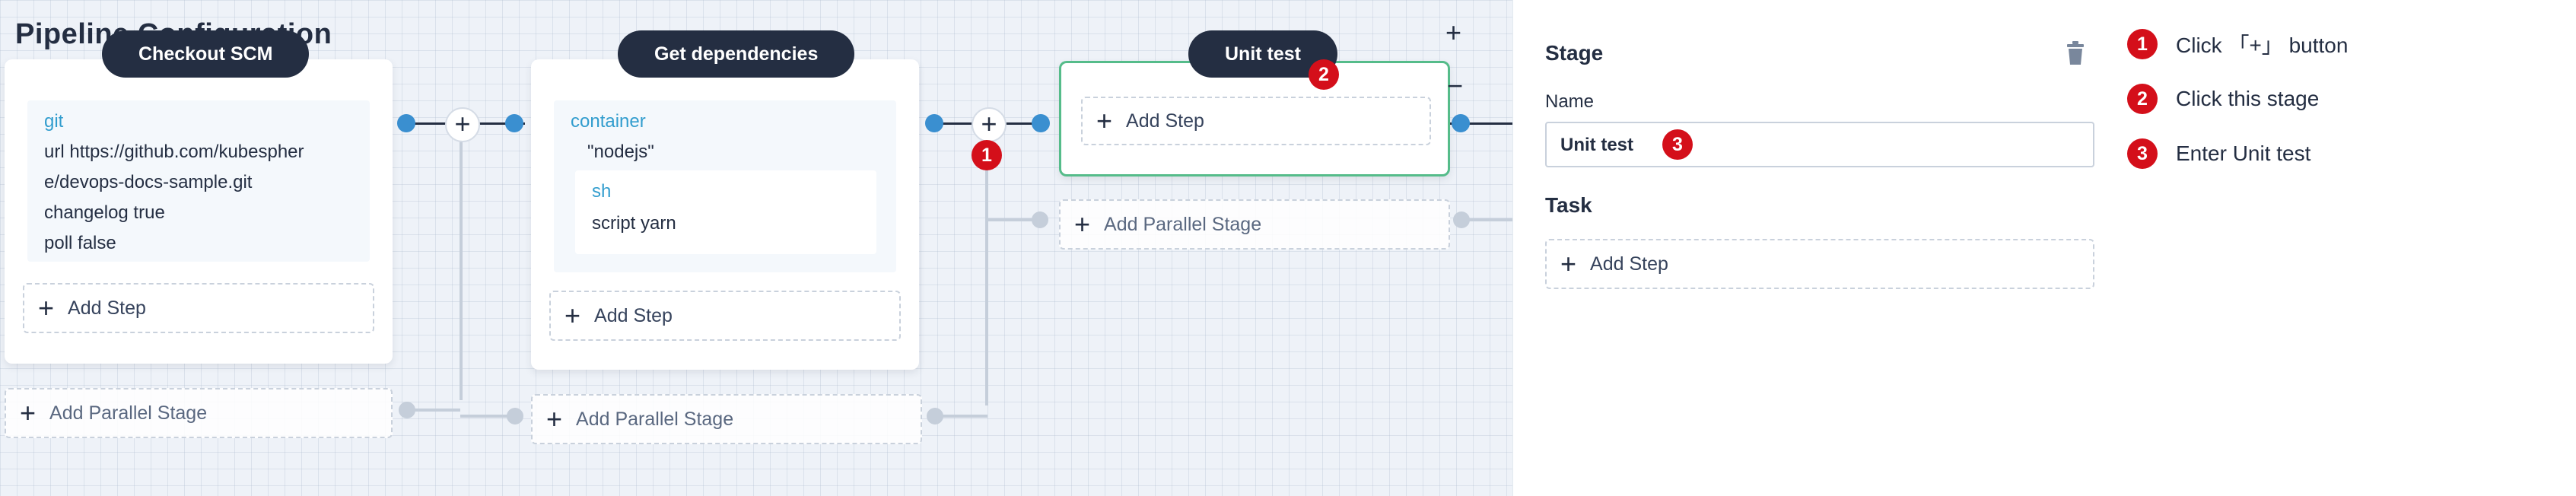 This screenshot has width=2576, height=496. I want to click on step-param: script yarn, so click(634, 223).